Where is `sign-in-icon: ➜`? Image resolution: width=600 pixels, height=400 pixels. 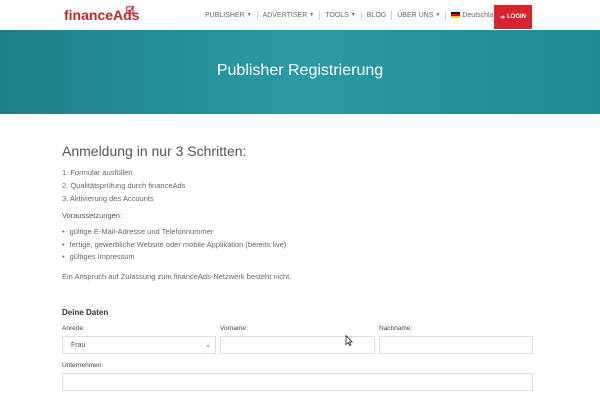
sign-in-icon: ➜ is located at coordinates (502, 17).